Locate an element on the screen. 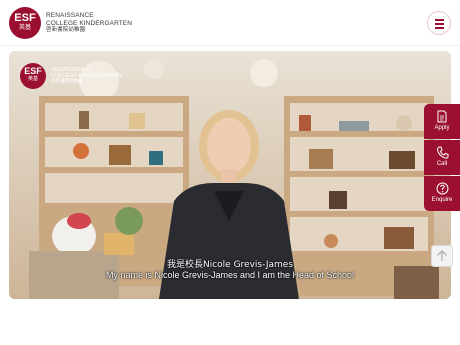  video-logo-mark-cn: 英基 is located at coordinates (32, 79).